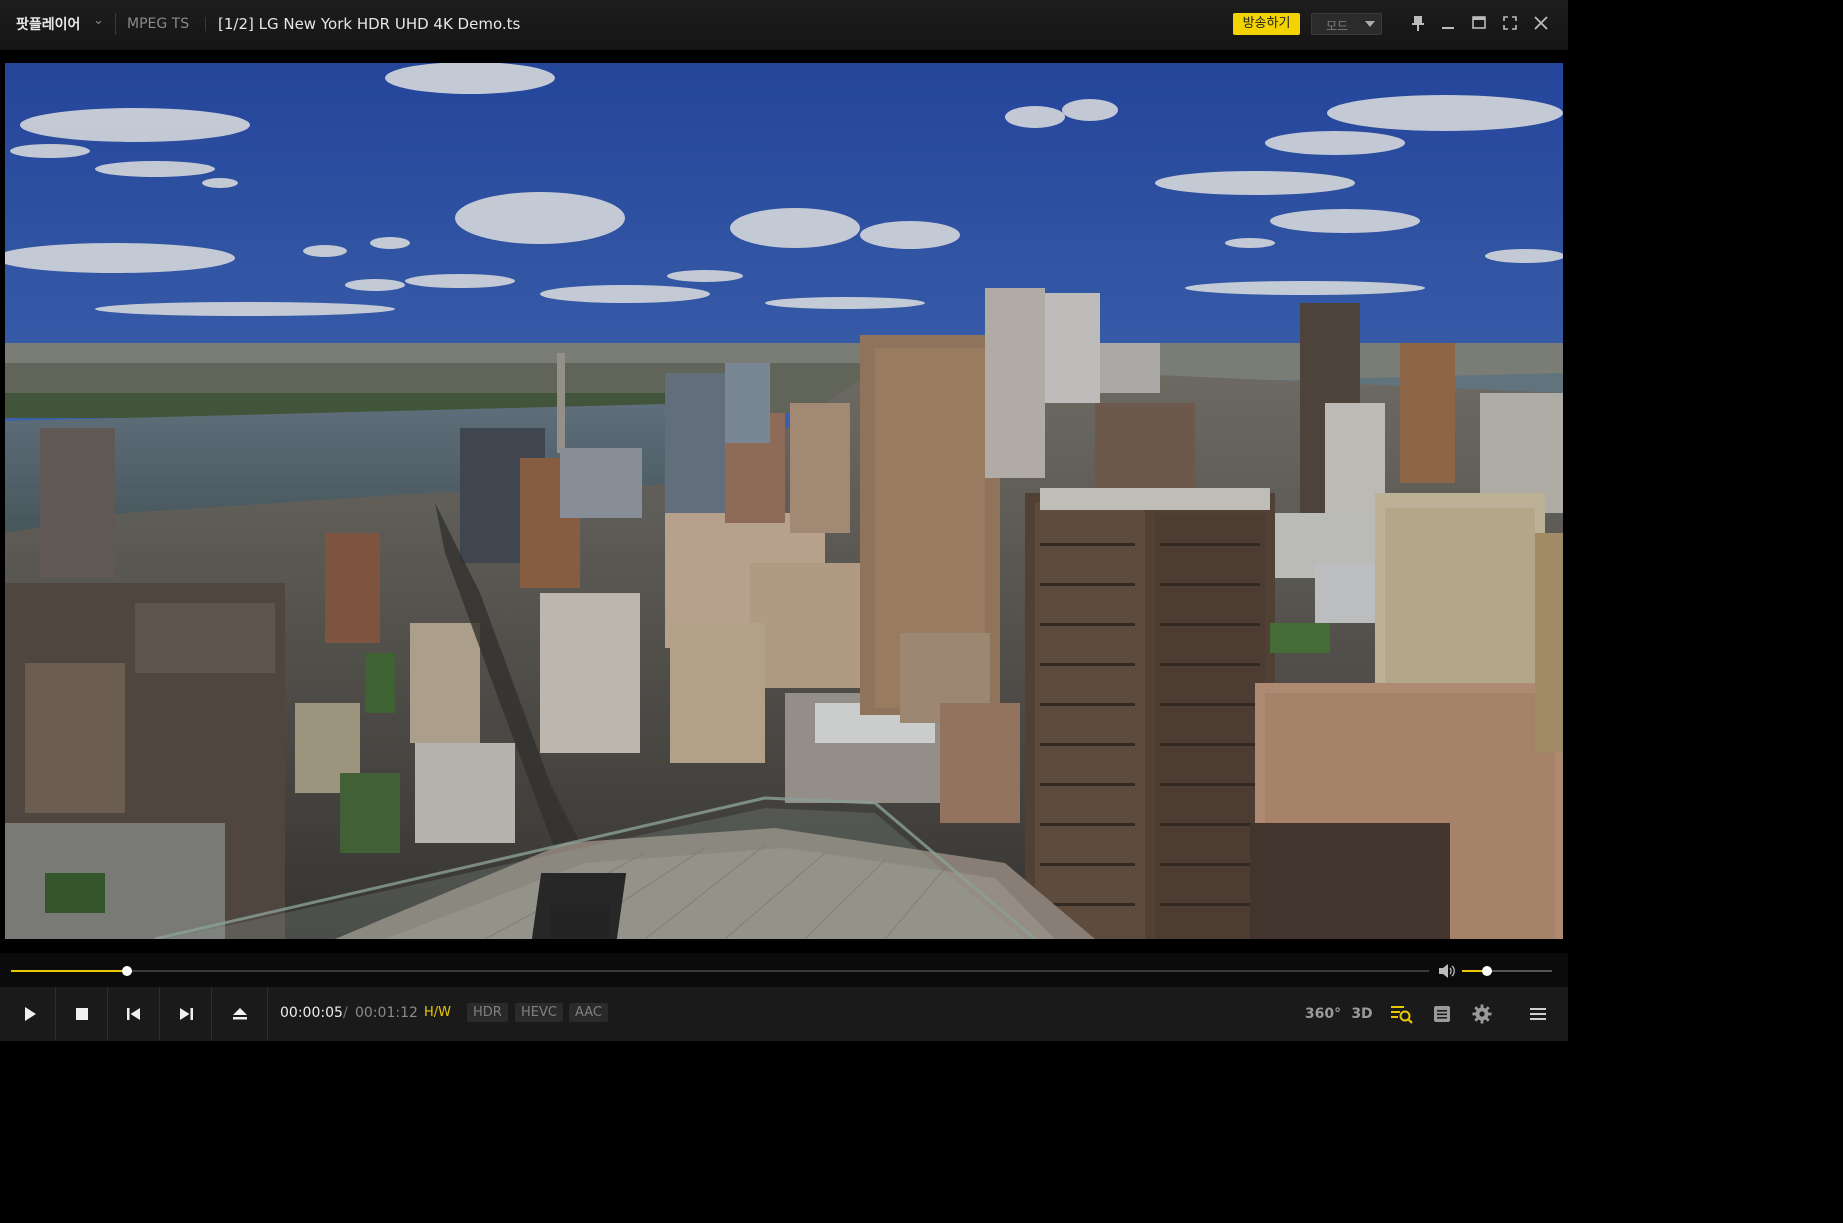  I want to click on main-menu-button, so click(1538, 1014).